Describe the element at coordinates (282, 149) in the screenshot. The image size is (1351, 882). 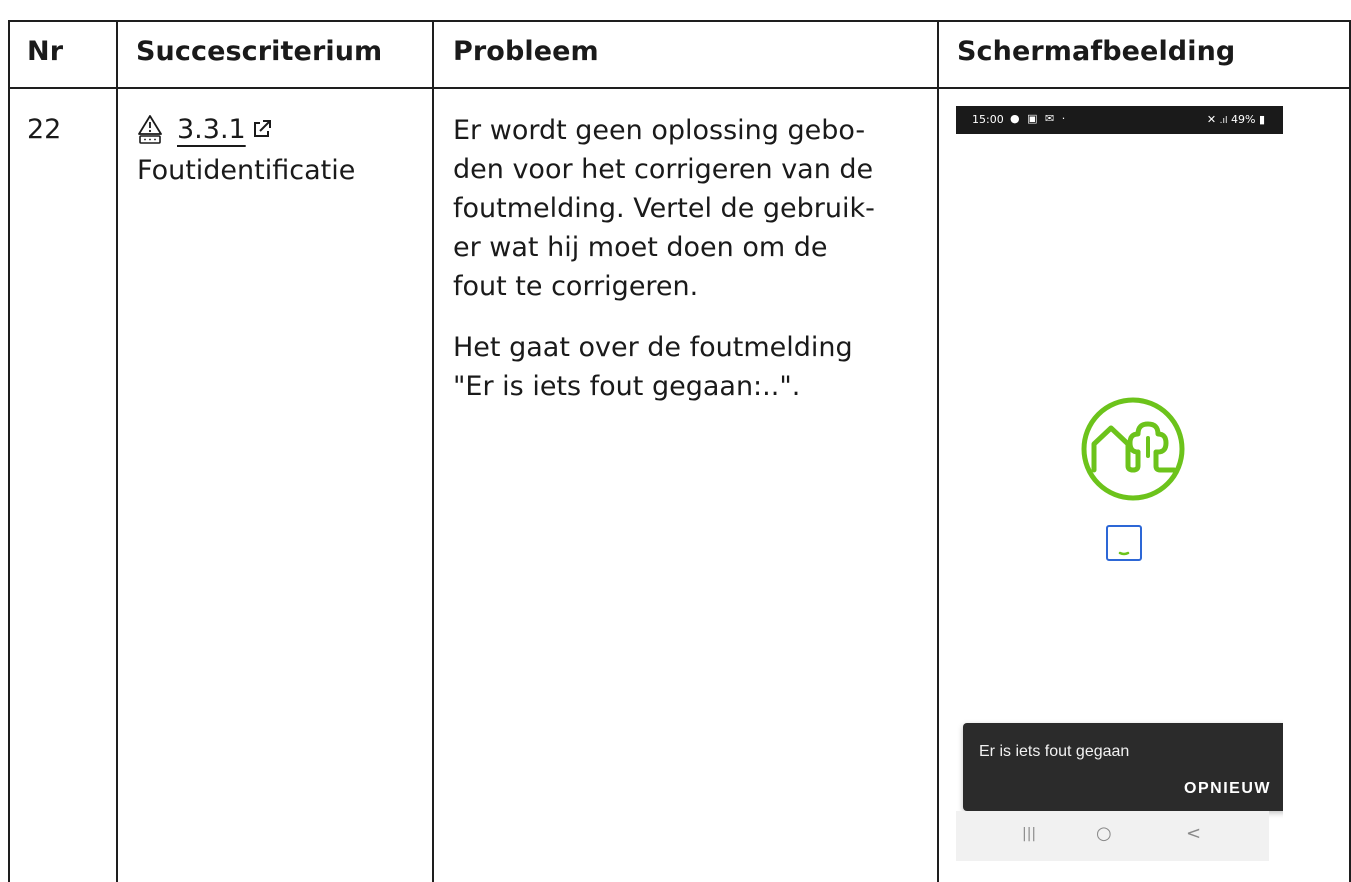
I see `criterion-cell: 3.3.1 Foutidentificatie` at that location.